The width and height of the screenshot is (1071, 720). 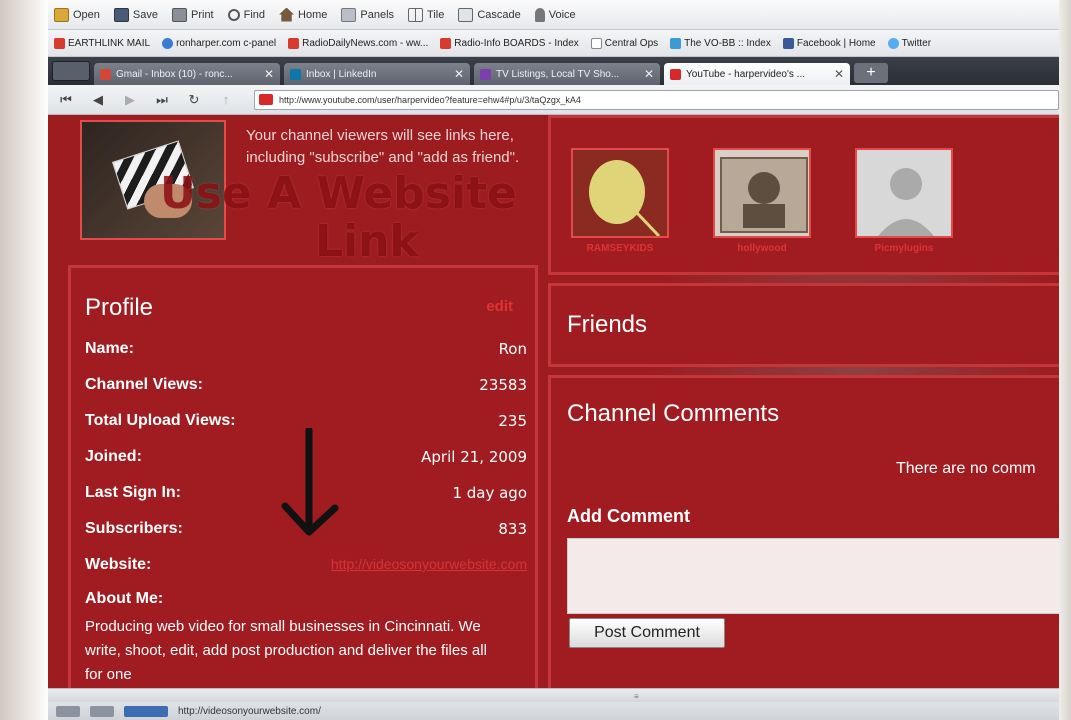 I want to click on subscriptions-box: RAMSEYKIDS hollywood Picmylugins, so click(x=803, y=195).